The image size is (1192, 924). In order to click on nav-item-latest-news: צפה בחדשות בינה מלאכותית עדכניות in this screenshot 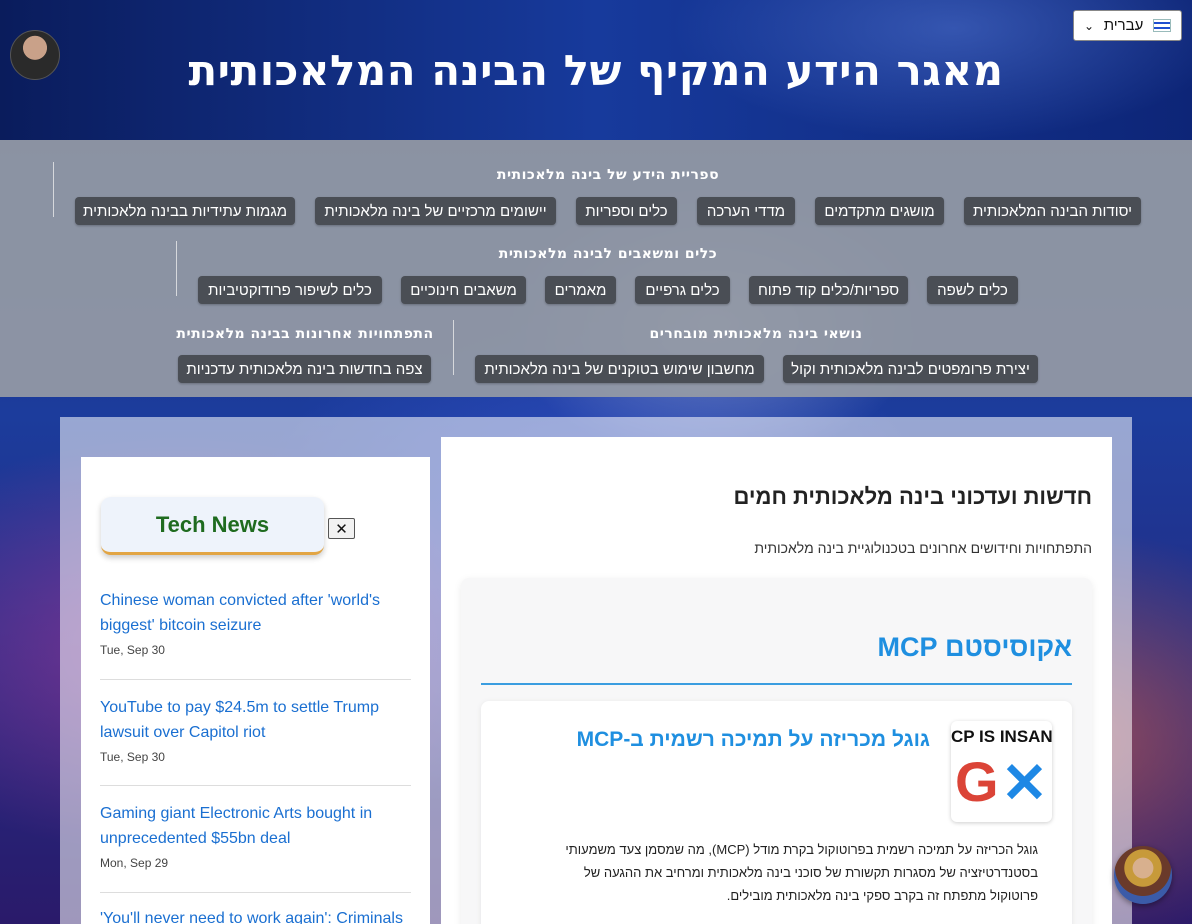, I will do `click(304, 369)`.